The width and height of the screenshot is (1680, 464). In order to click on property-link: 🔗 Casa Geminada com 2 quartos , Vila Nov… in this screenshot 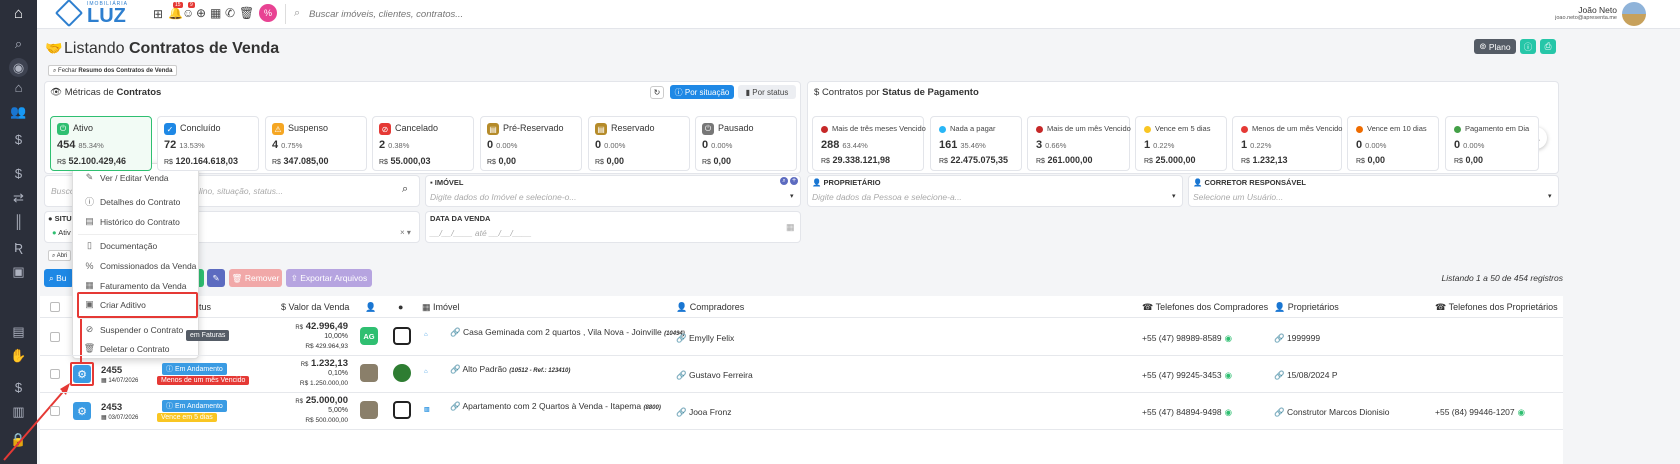, I will do `click(567, 332)`.